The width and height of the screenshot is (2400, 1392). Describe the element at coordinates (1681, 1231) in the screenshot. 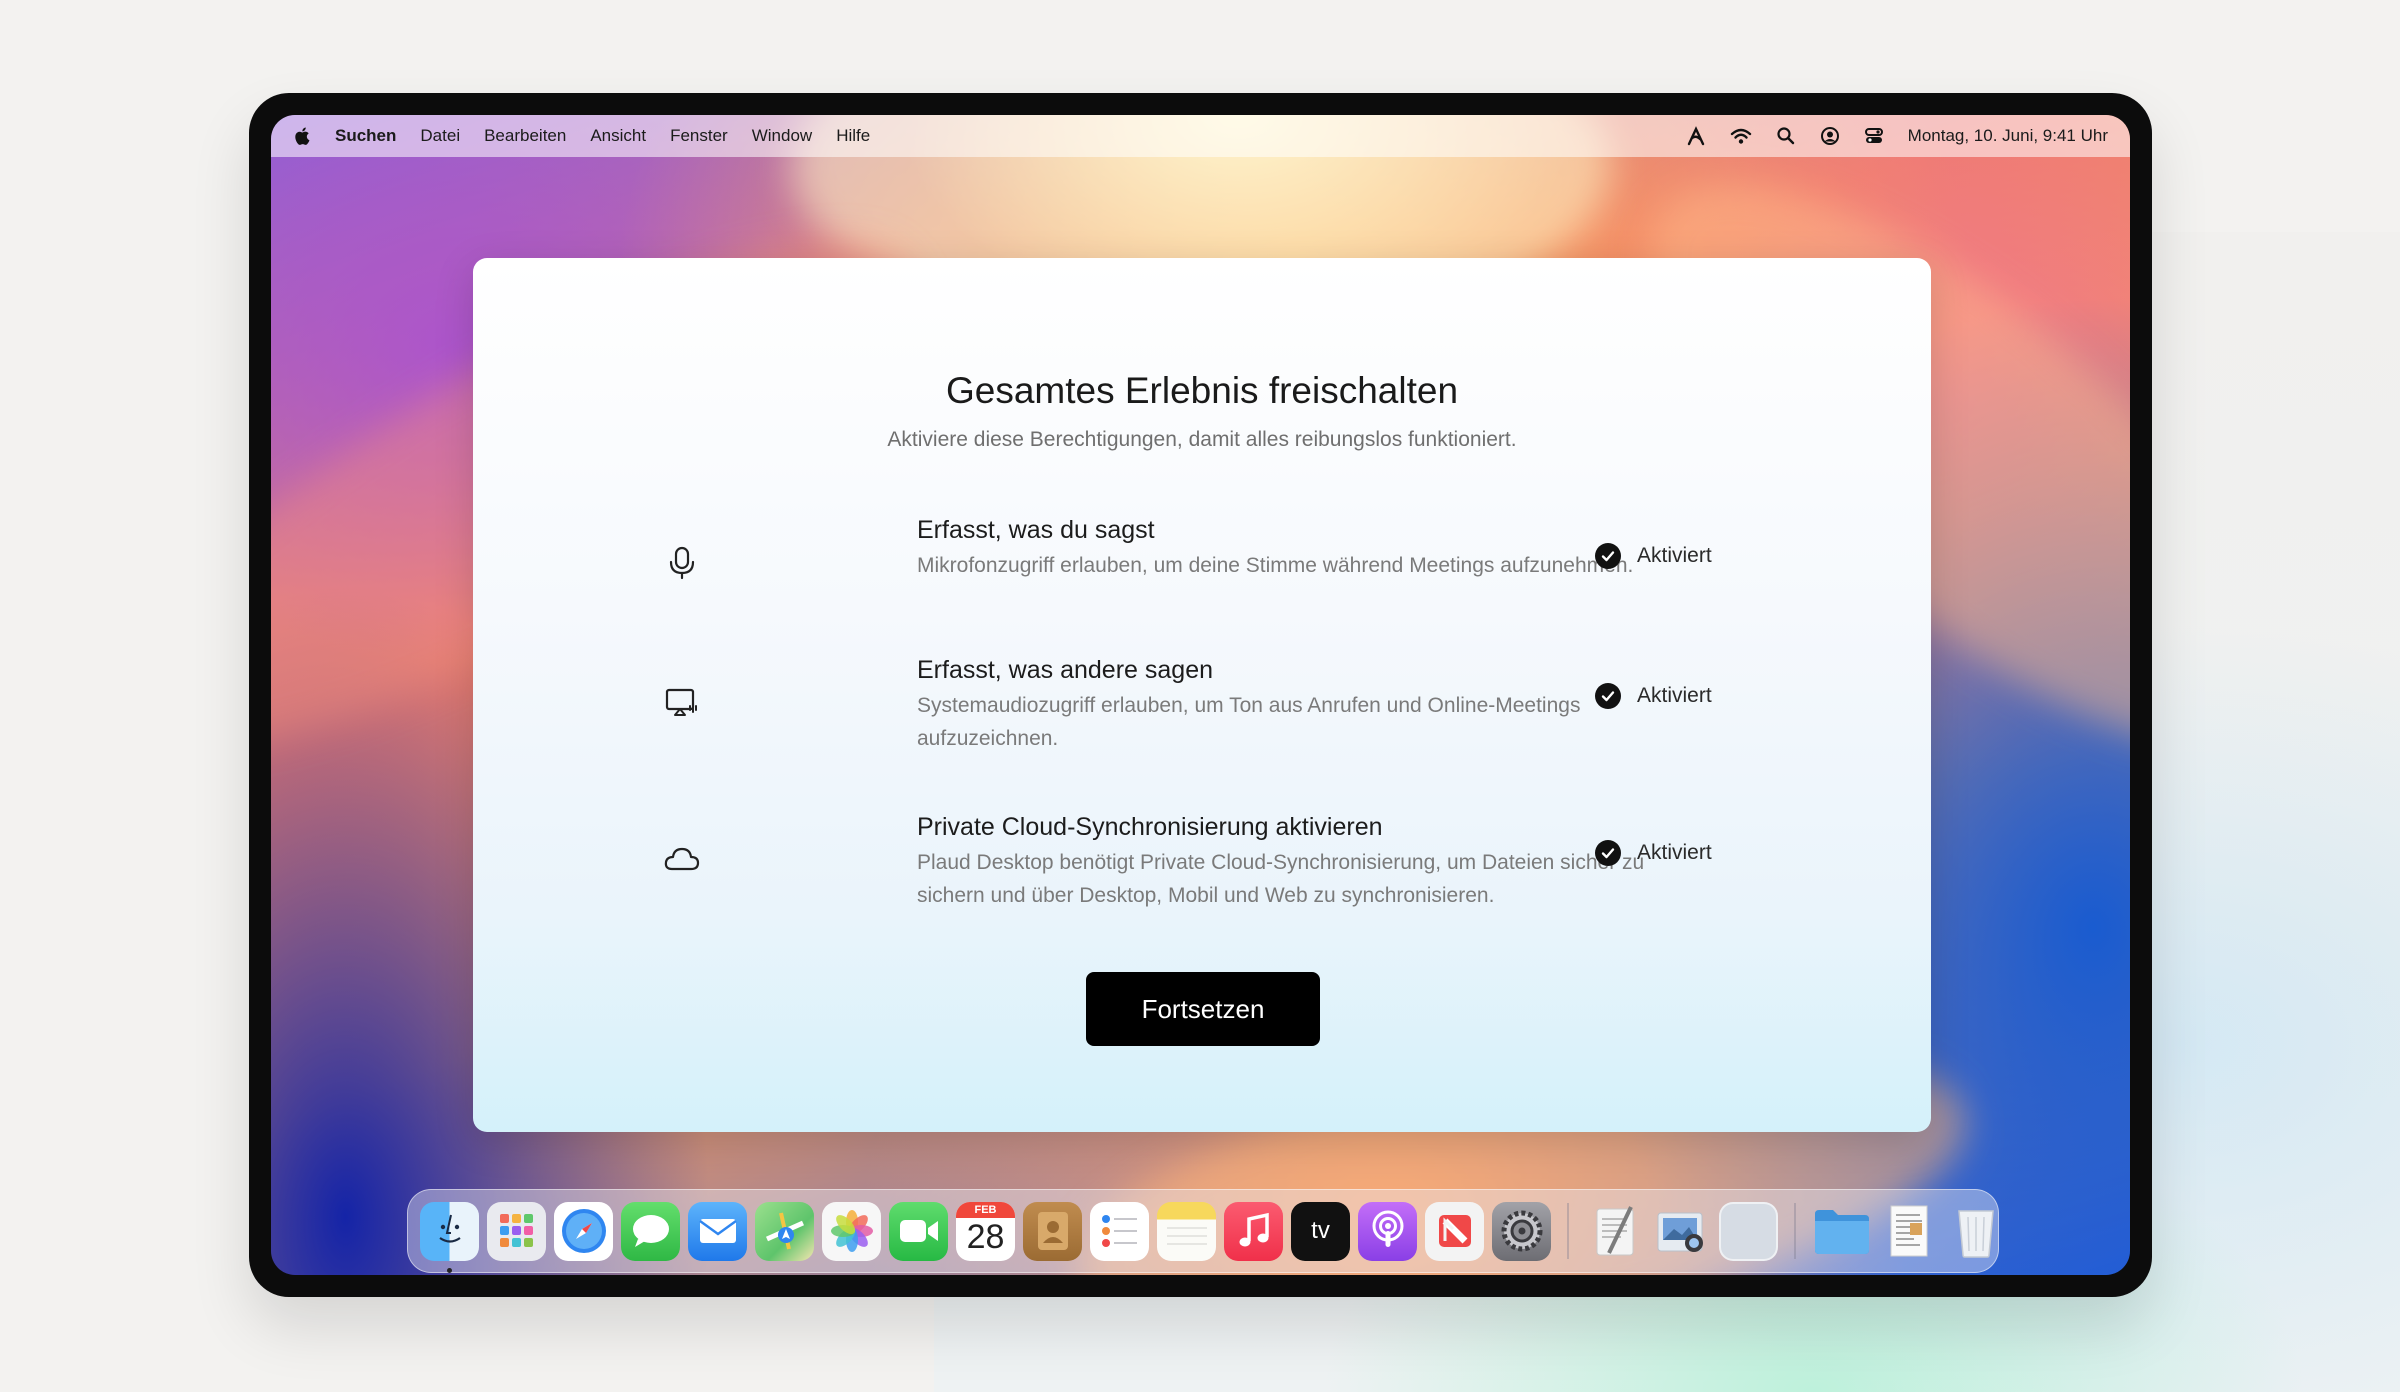

I see `preview-icon` at that location.